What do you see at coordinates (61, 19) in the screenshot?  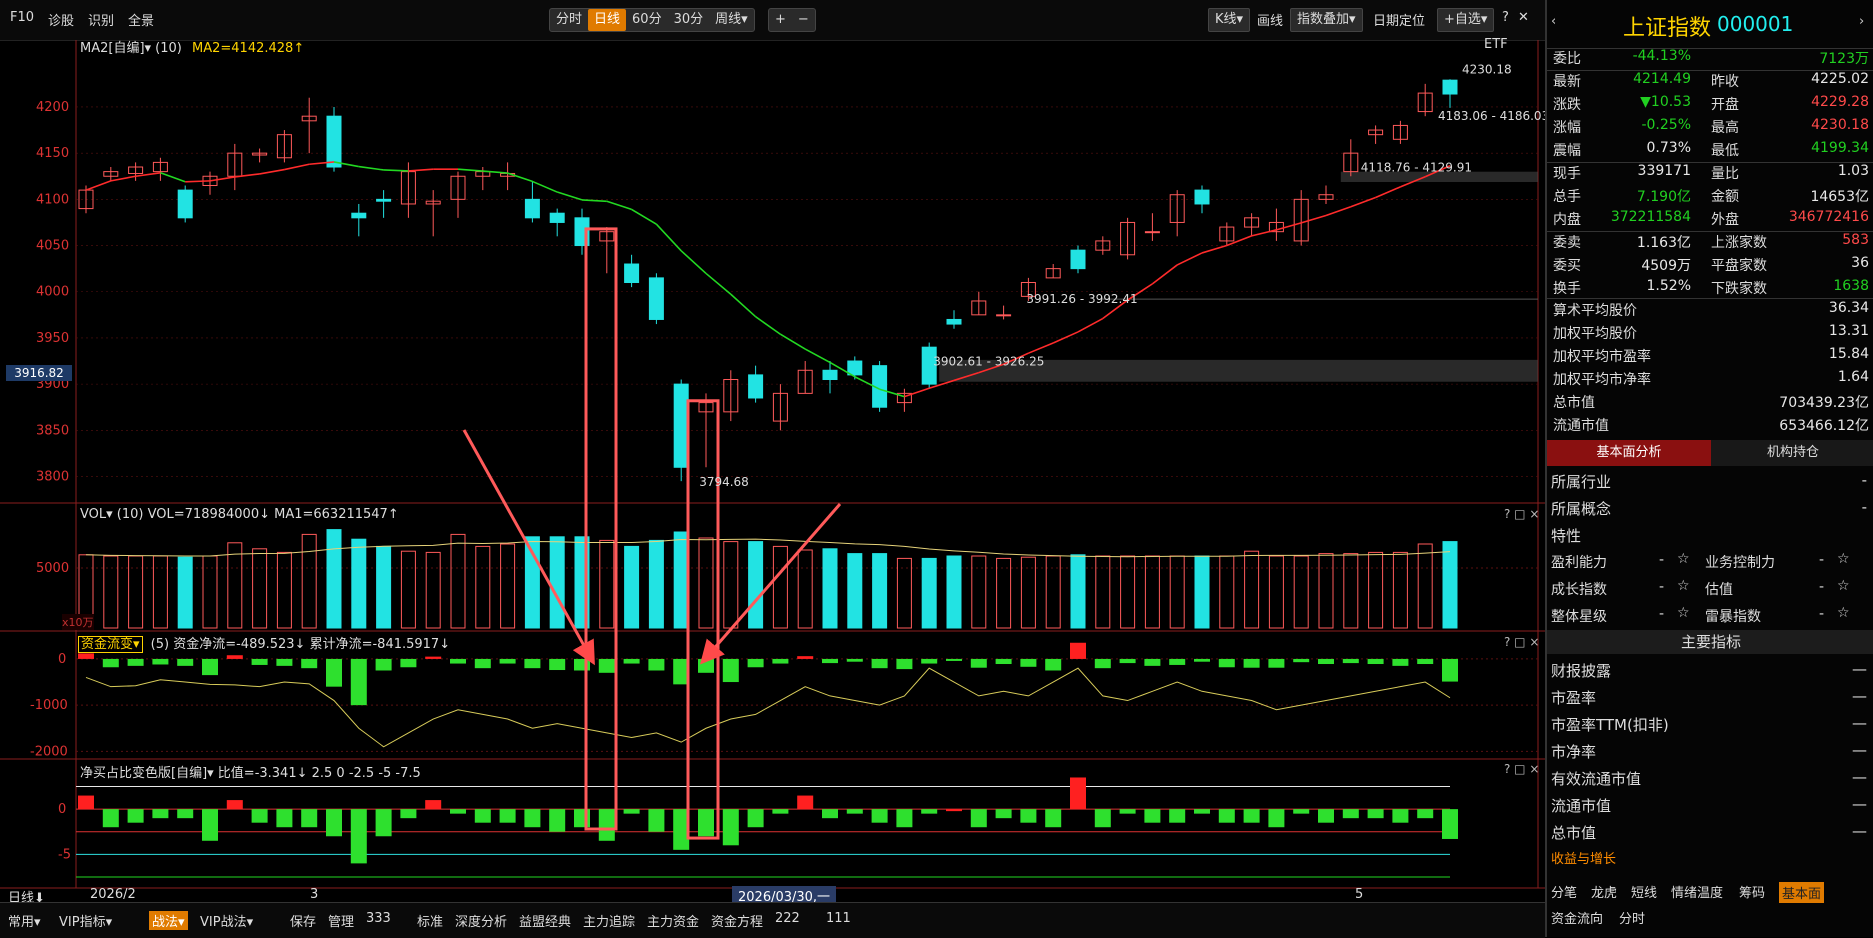 I see `diagnose-button: 诊股` at bounding box center [61, 19].